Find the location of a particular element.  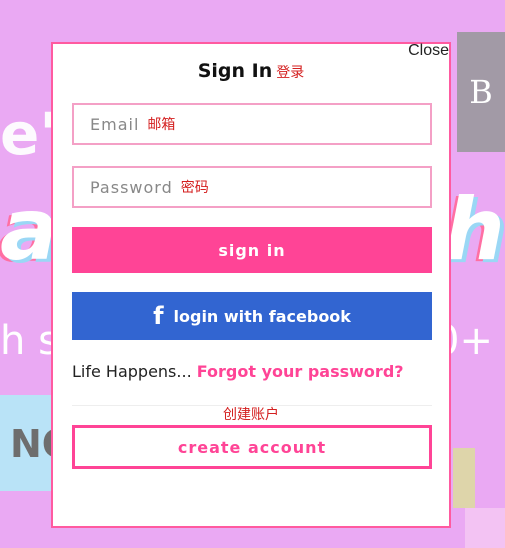

sign-in-label: sign in is located at coordinates (252, 250).